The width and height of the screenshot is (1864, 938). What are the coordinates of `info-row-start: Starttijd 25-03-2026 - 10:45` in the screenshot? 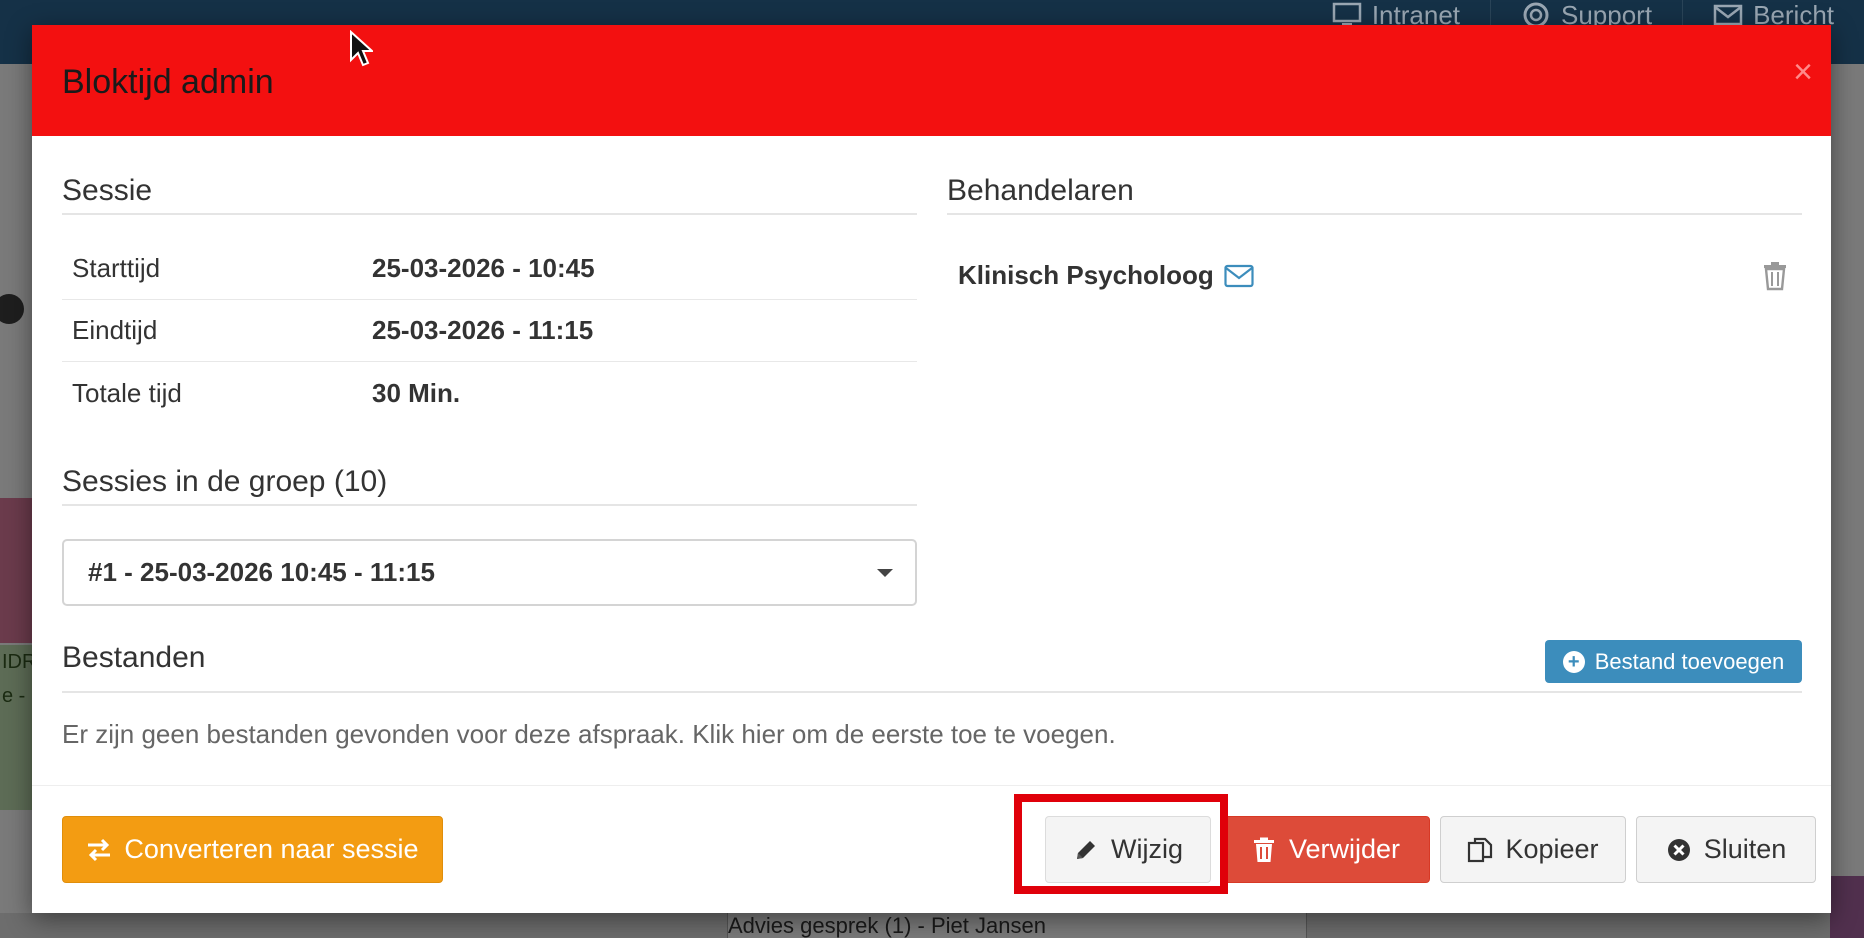 It's located at (489, 269).